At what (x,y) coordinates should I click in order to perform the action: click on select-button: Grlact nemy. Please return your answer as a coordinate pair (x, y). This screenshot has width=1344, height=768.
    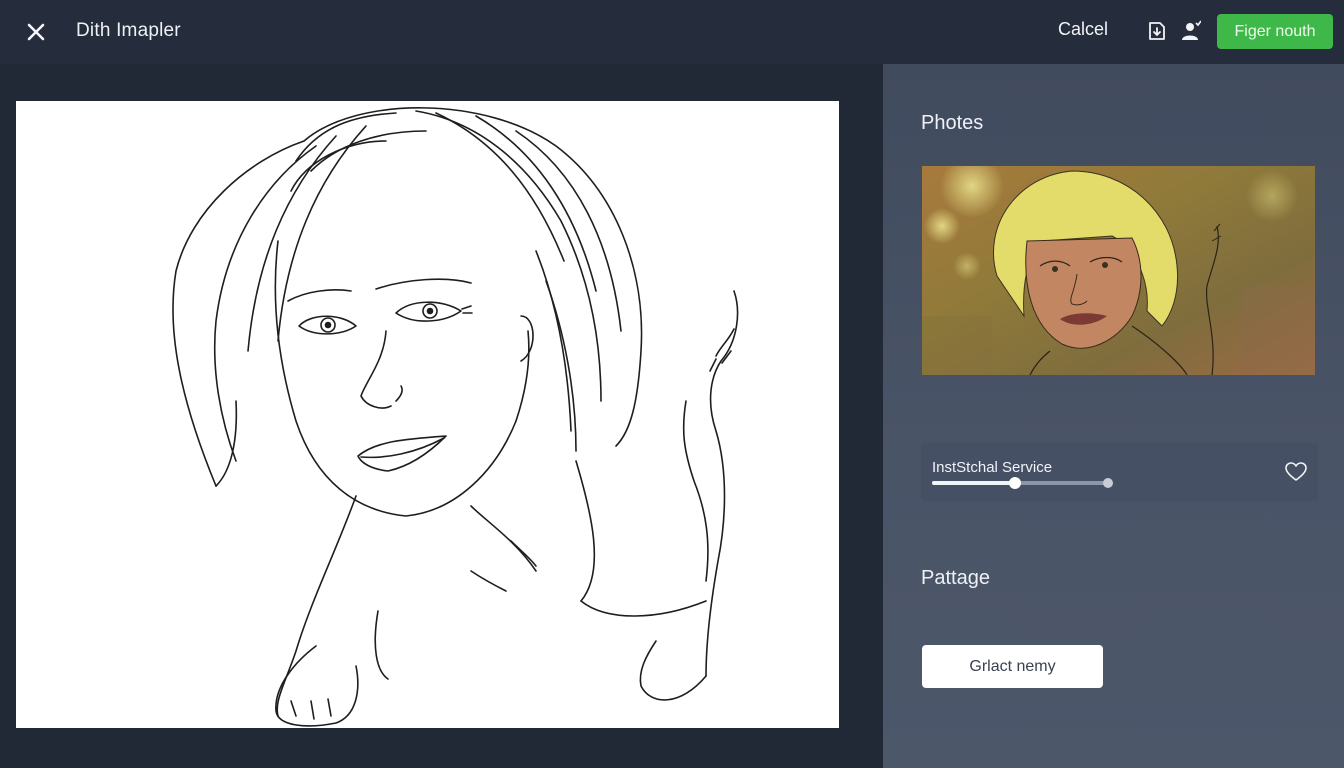
    Looking at the image, I should click on (1012, 666).